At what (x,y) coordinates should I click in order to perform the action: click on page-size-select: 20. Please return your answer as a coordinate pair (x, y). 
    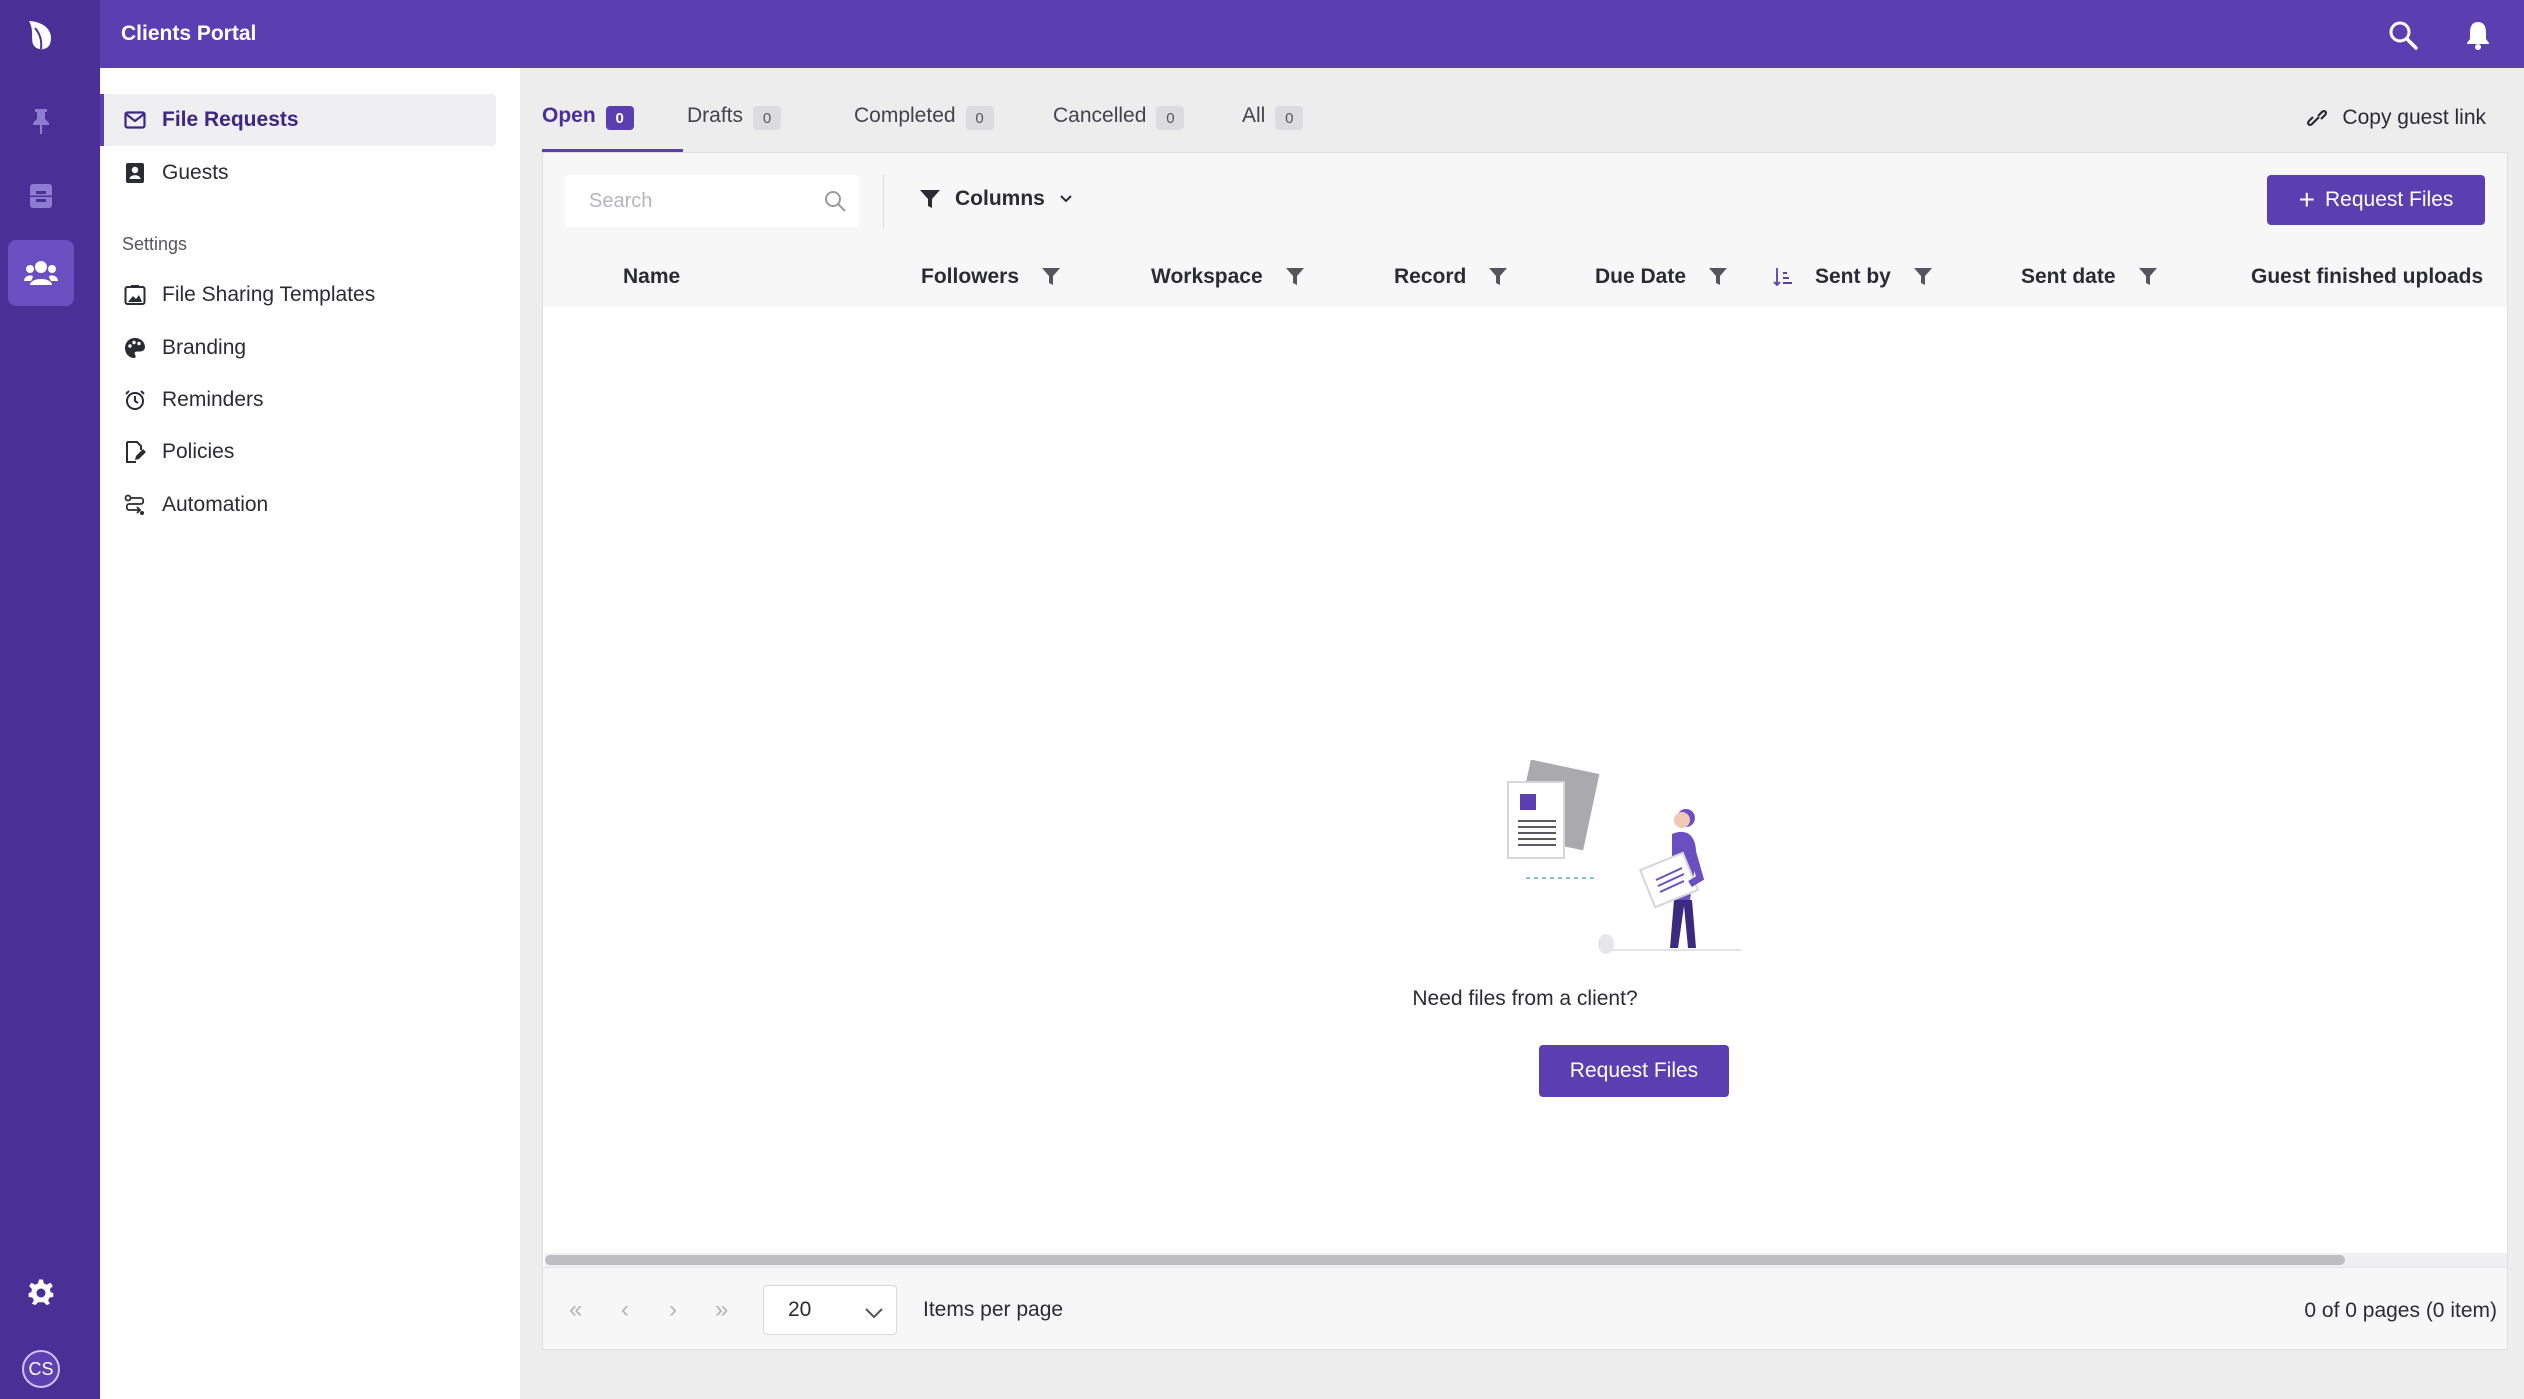
    Looking at the image, I should click on (830, 1310).